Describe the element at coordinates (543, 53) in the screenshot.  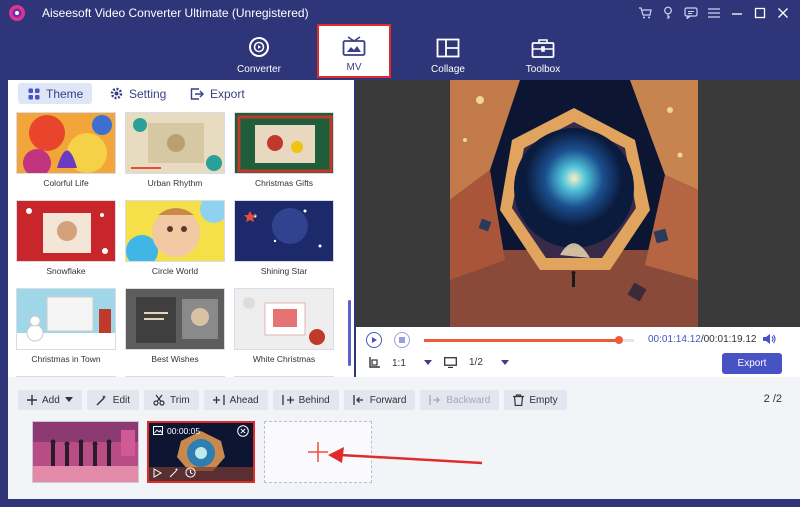
I see `tab-toolbox: Toolbox` at that location.